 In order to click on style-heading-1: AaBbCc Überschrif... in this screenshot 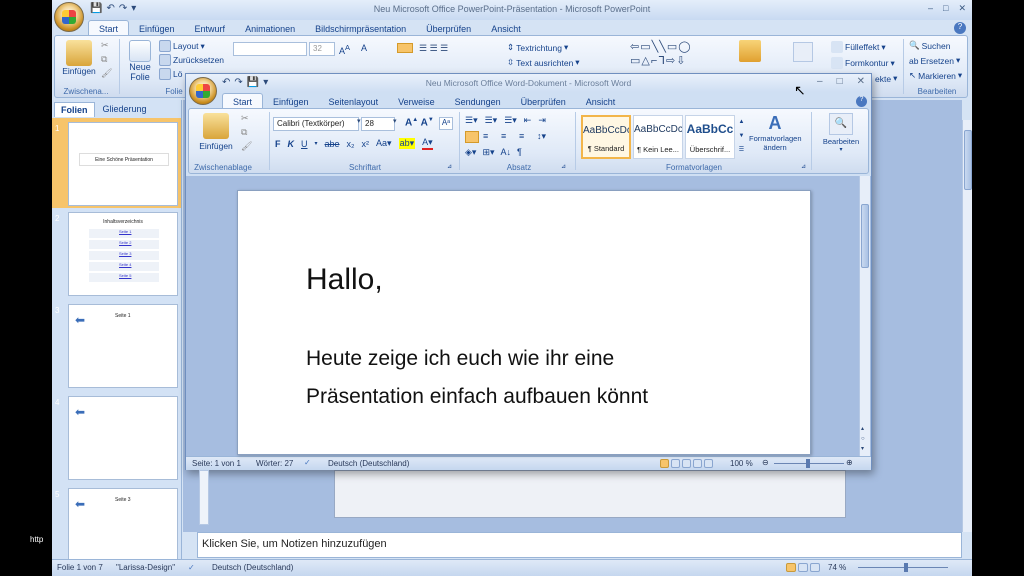, I will do `click(710, 137)`.